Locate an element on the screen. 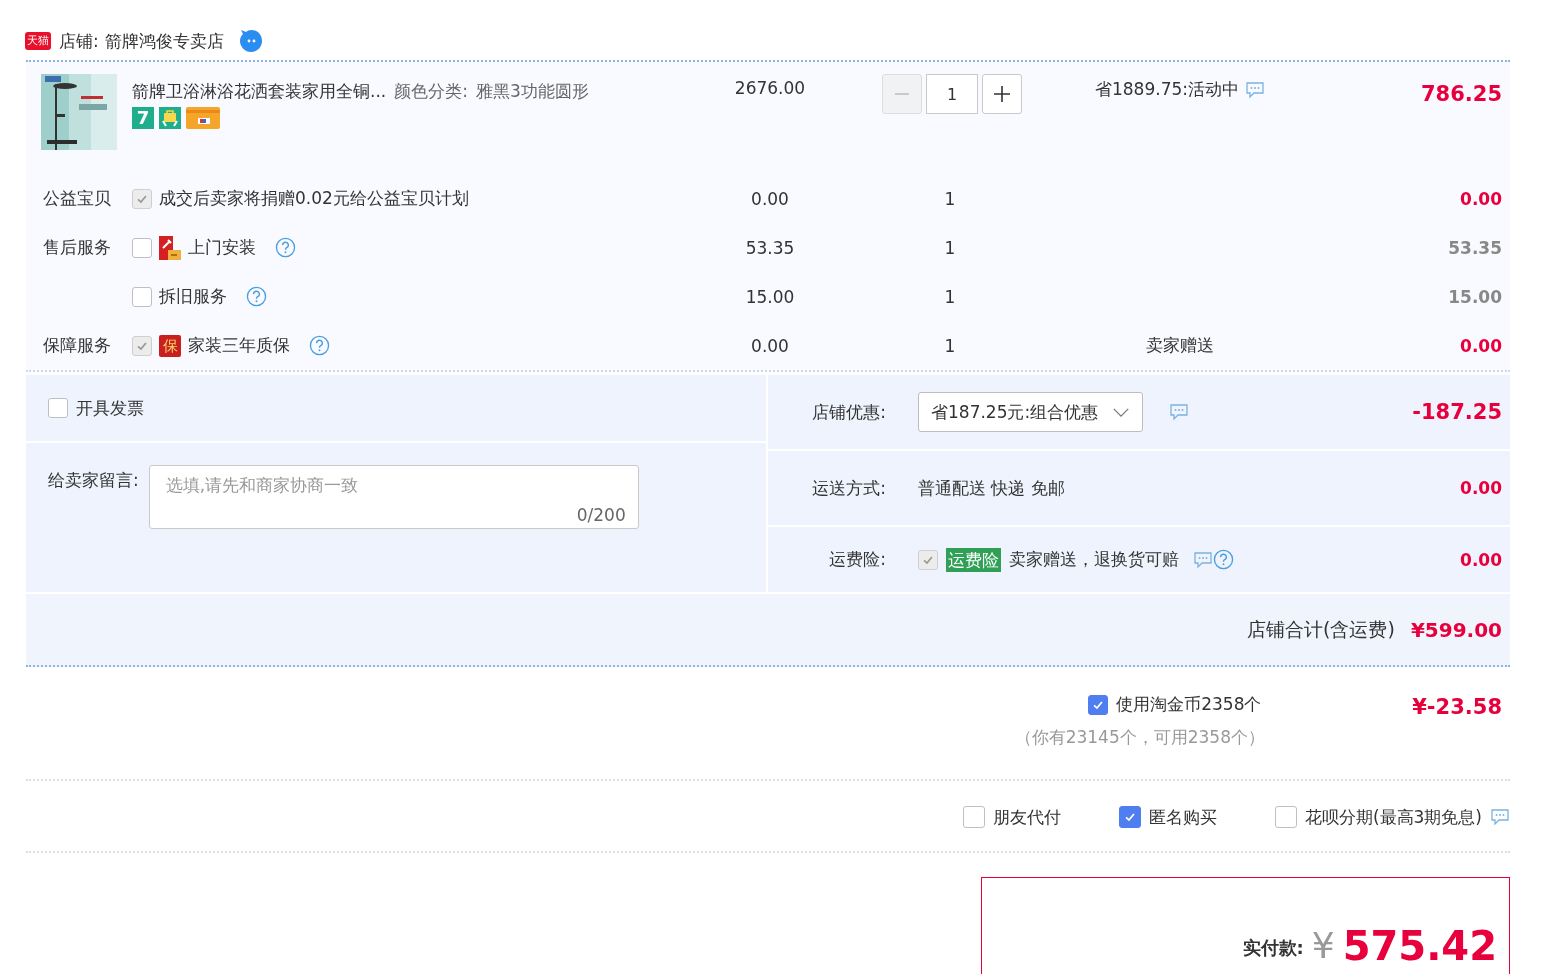  coins-checkbox is located at coordinates (1098, 704).